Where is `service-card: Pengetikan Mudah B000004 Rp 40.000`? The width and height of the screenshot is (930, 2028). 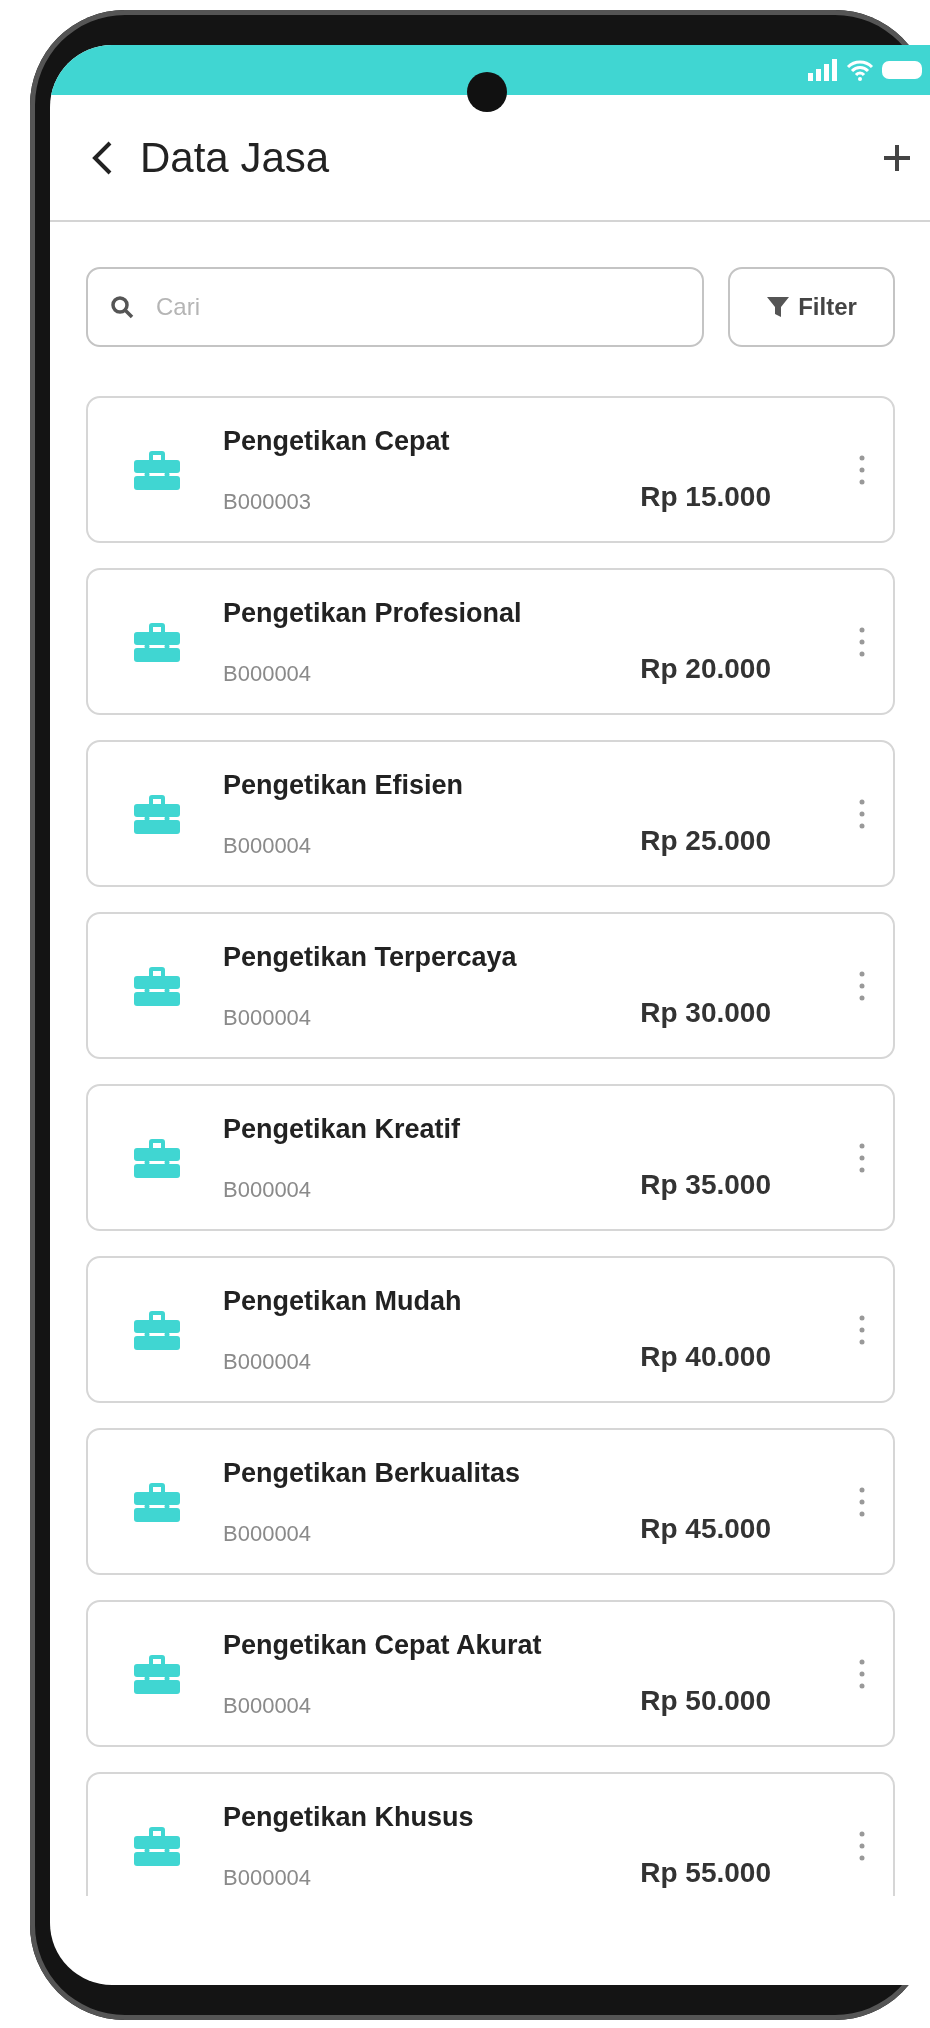 service-card: Pengetikan Mudah B000004 Rp 40.000 is located at coordinates (490, 1329).